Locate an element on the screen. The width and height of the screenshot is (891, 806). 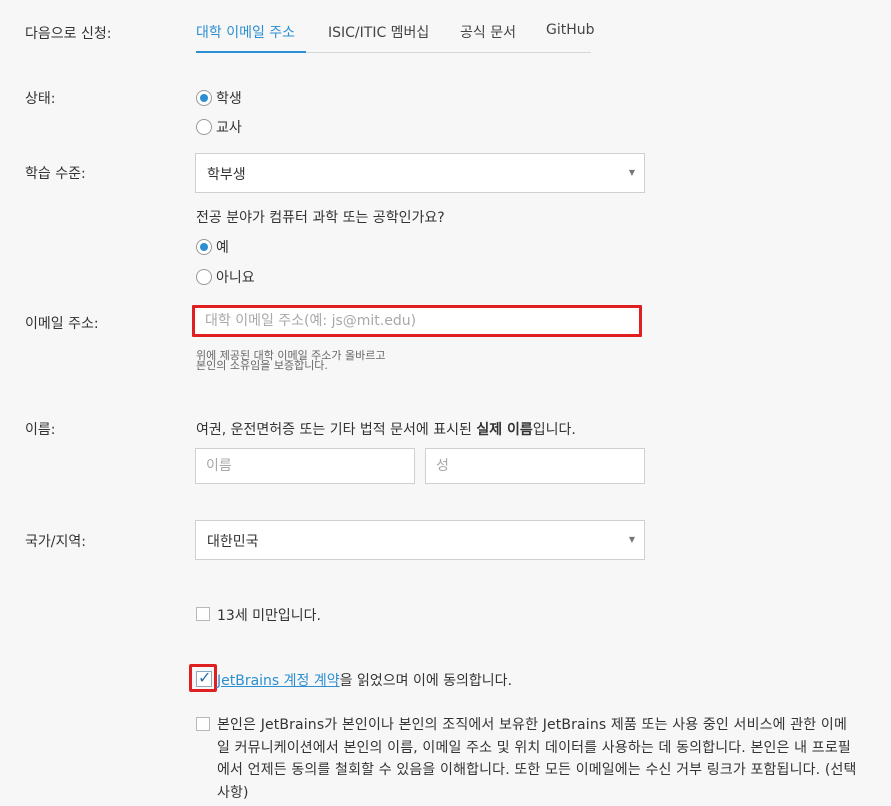
agreement-checkbox: ✓ is located at coordinates (204, 677).